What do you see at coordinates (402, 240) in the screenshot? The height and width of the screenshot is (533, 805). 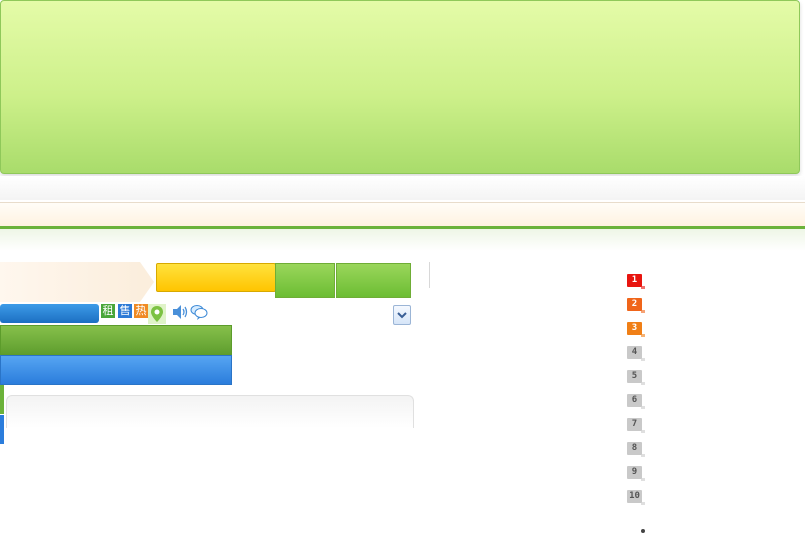 I see `divider-fade` at bounding box center [402, 240].